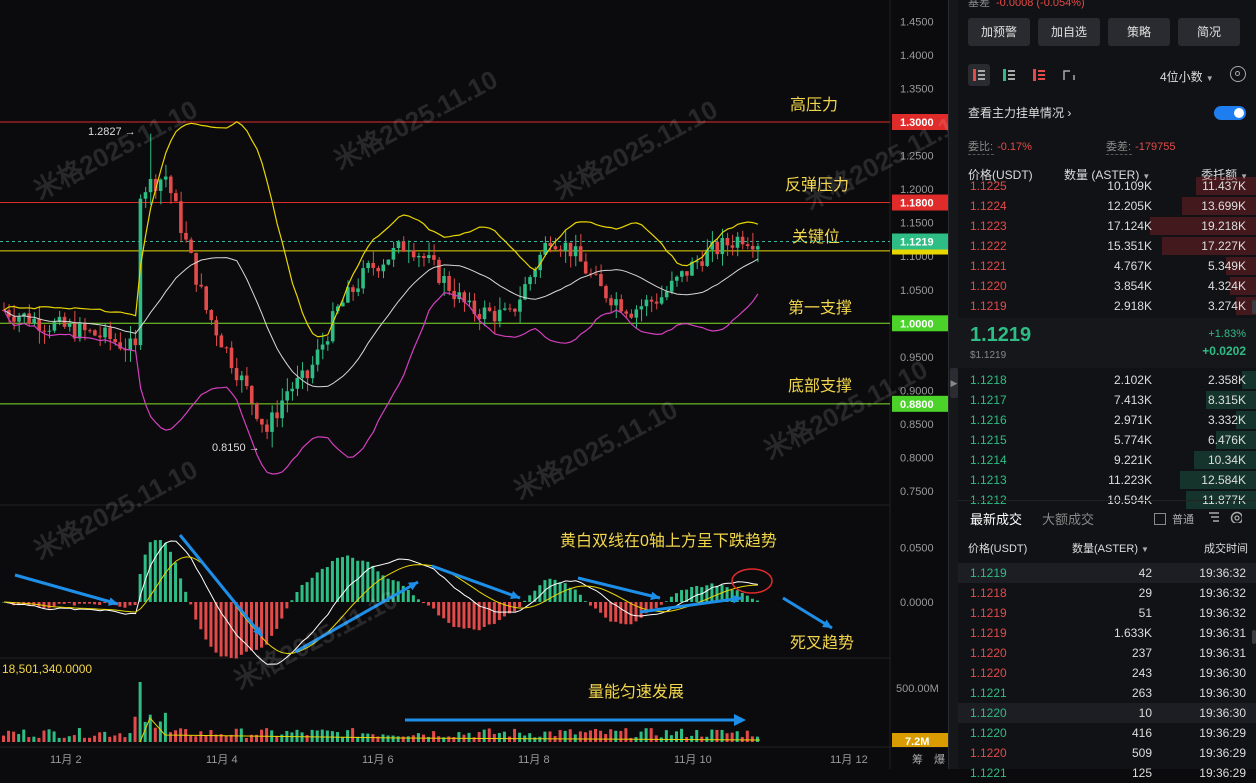  What do you see at coordinates (1107, 226) in the screenshot?
I see `ask-row: 1.1223 17.124K 19.218K` at bounding box center [1107, 226].